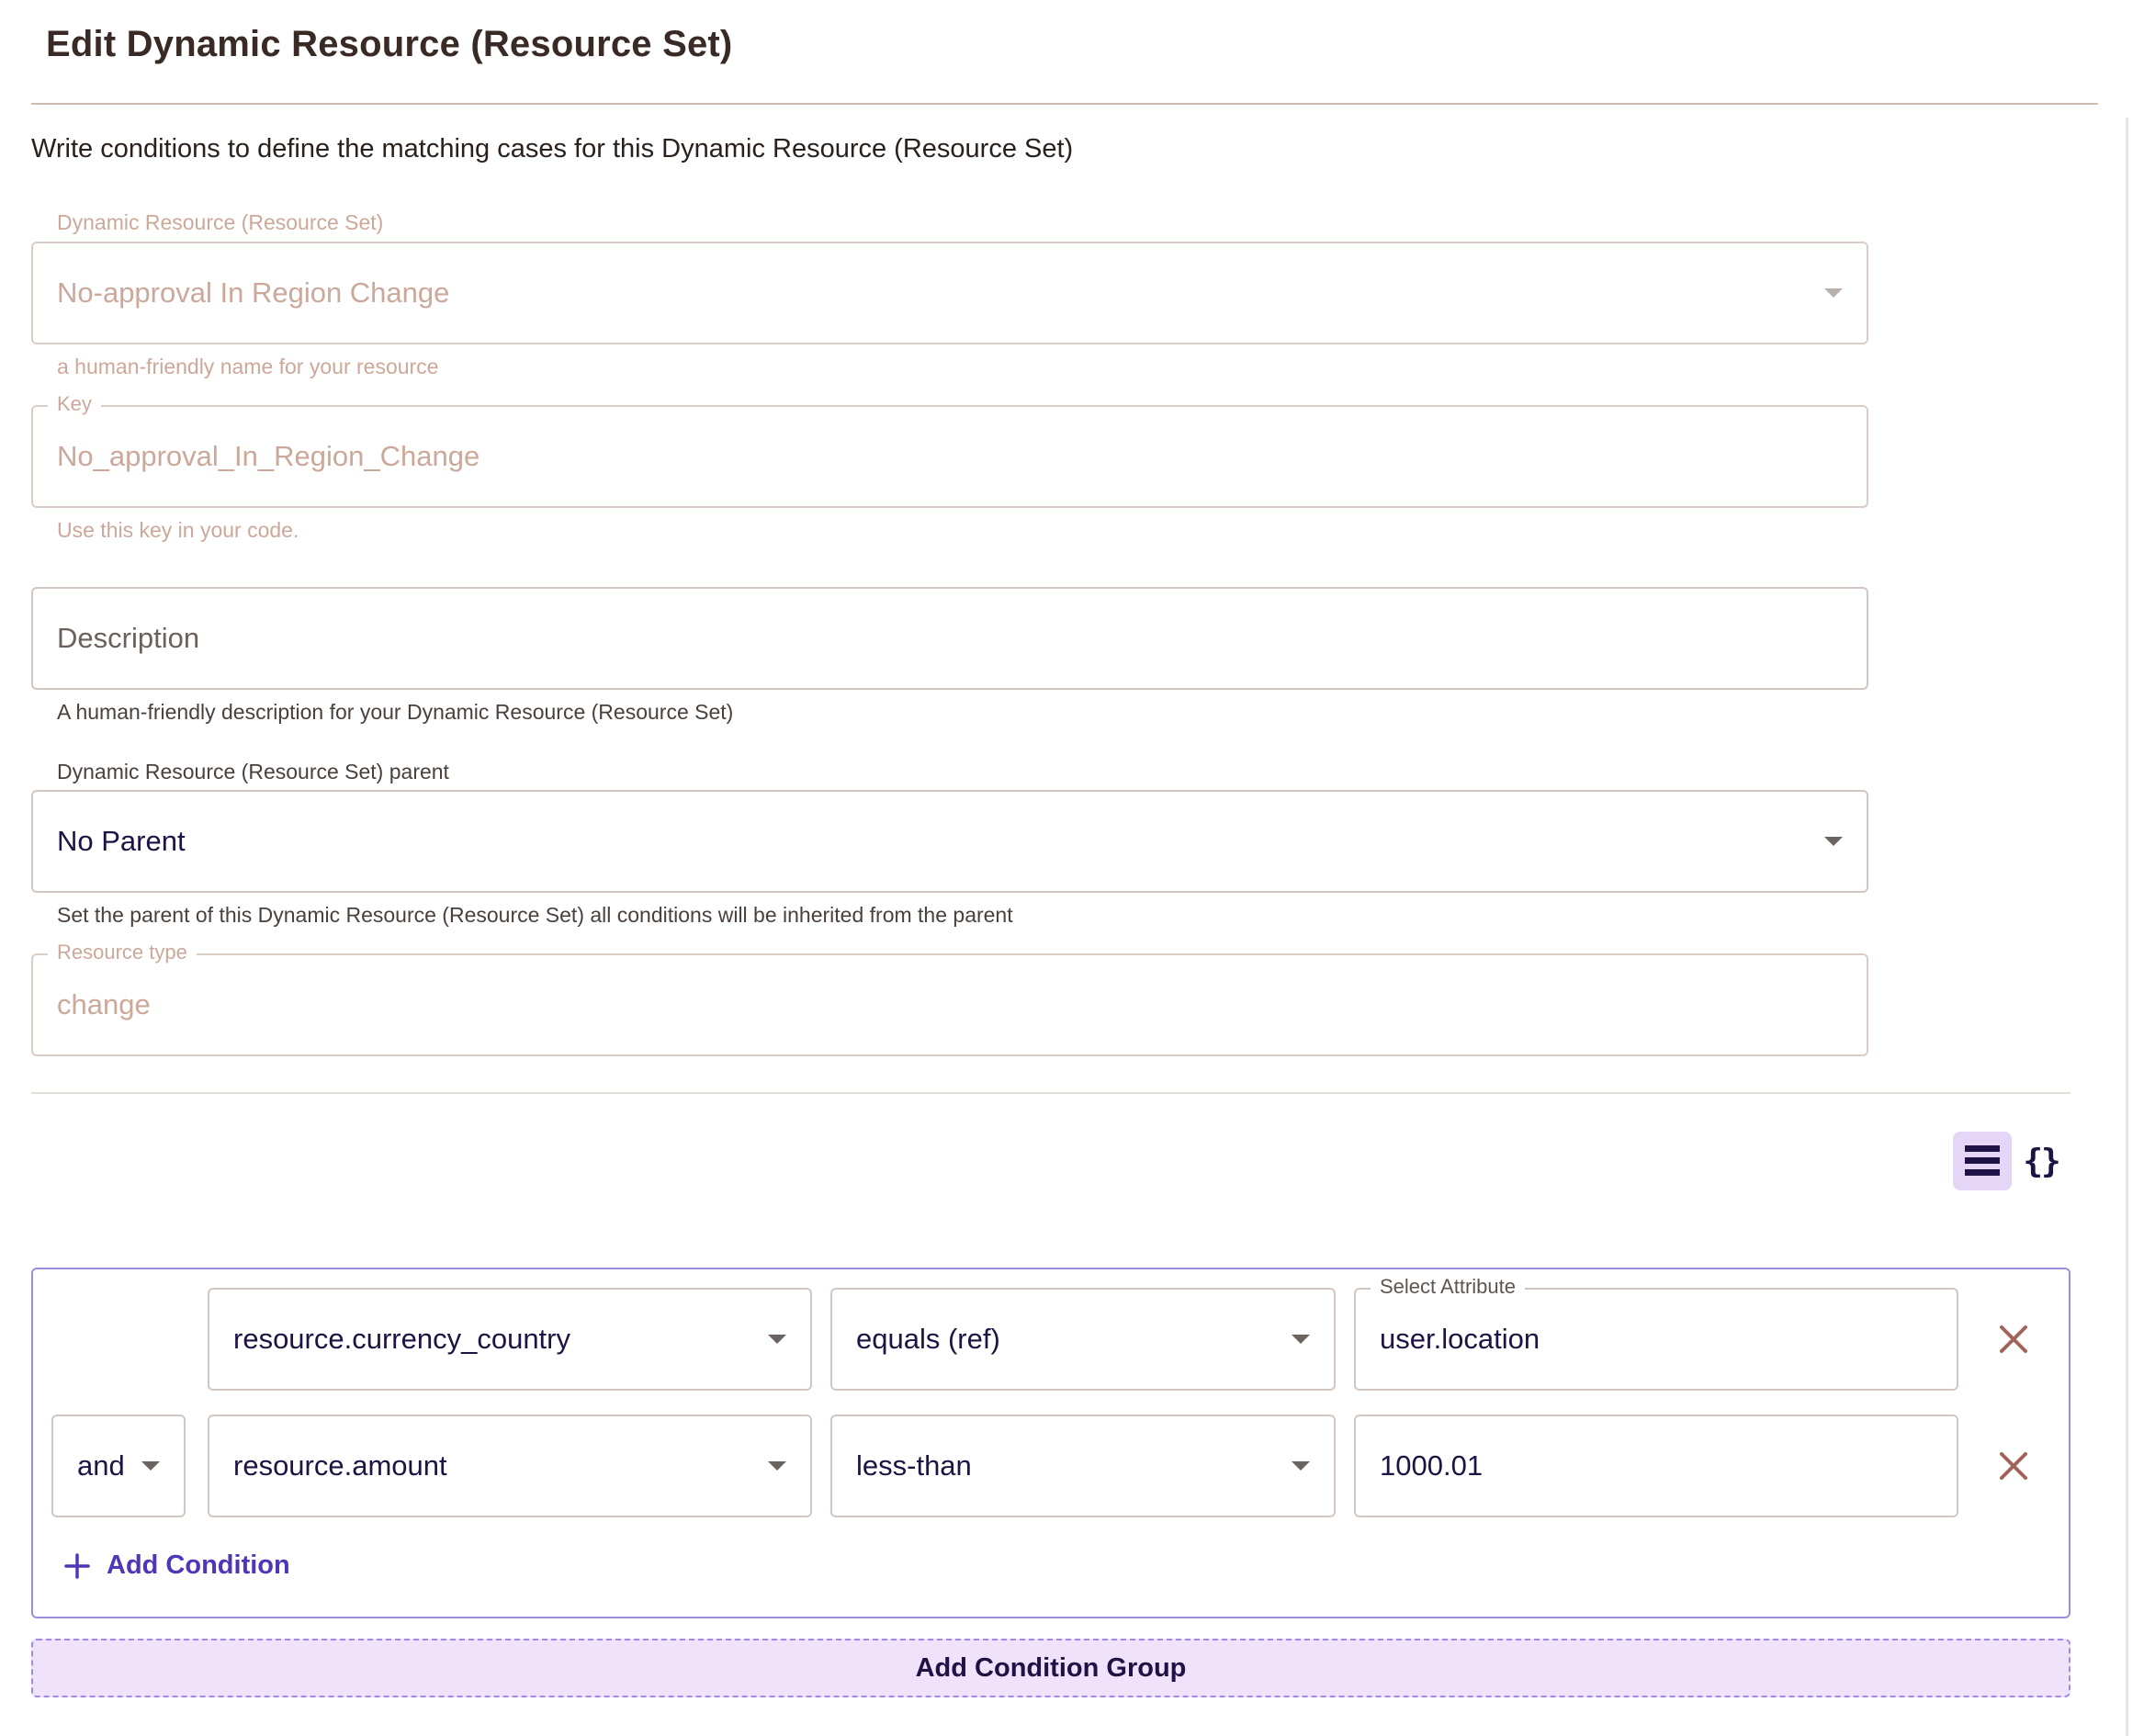 This screenshot has width=2155, height=1736. What do you see at coordinates (1083, 1466) in the screenshot?
I see `condition-2-operator-select: less-than` at bounding box center [1083, 1466].